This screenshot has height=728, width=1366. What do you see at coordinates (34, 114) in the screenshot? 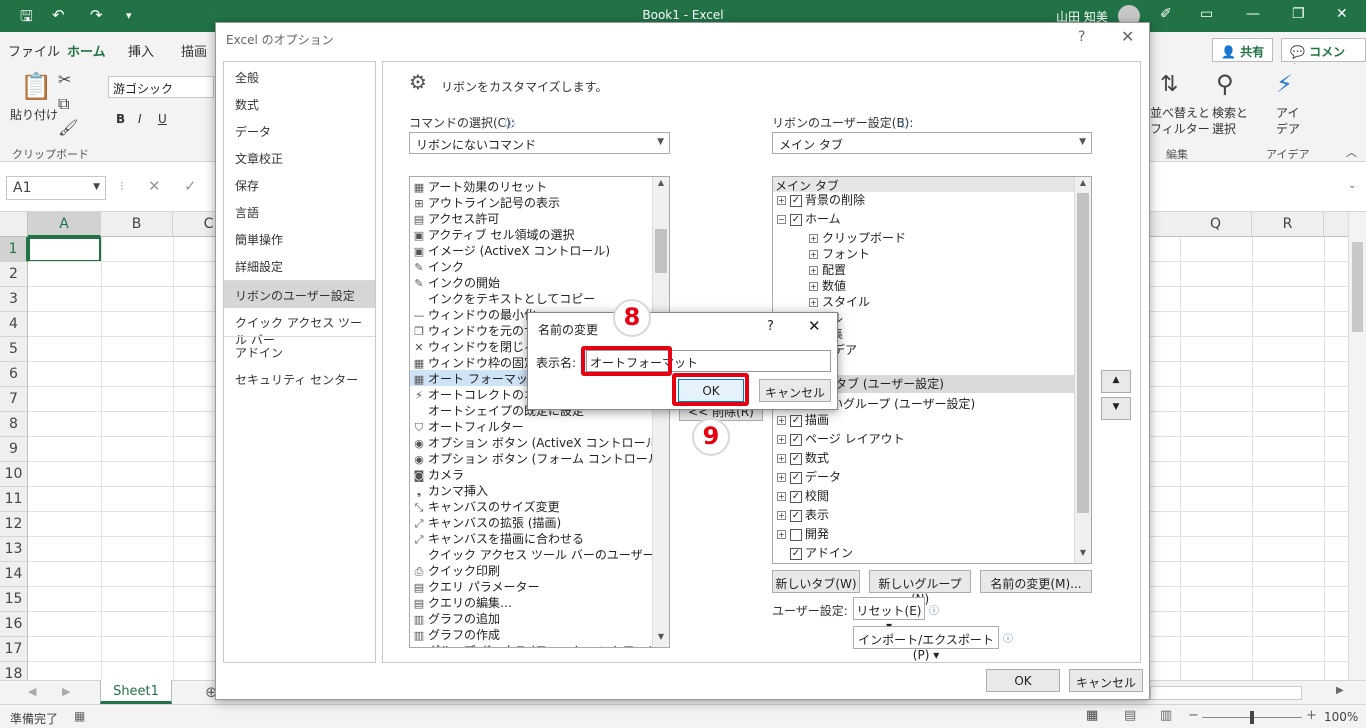
I see `paste-label: 貼り付け` at bounding box center [34, 114].